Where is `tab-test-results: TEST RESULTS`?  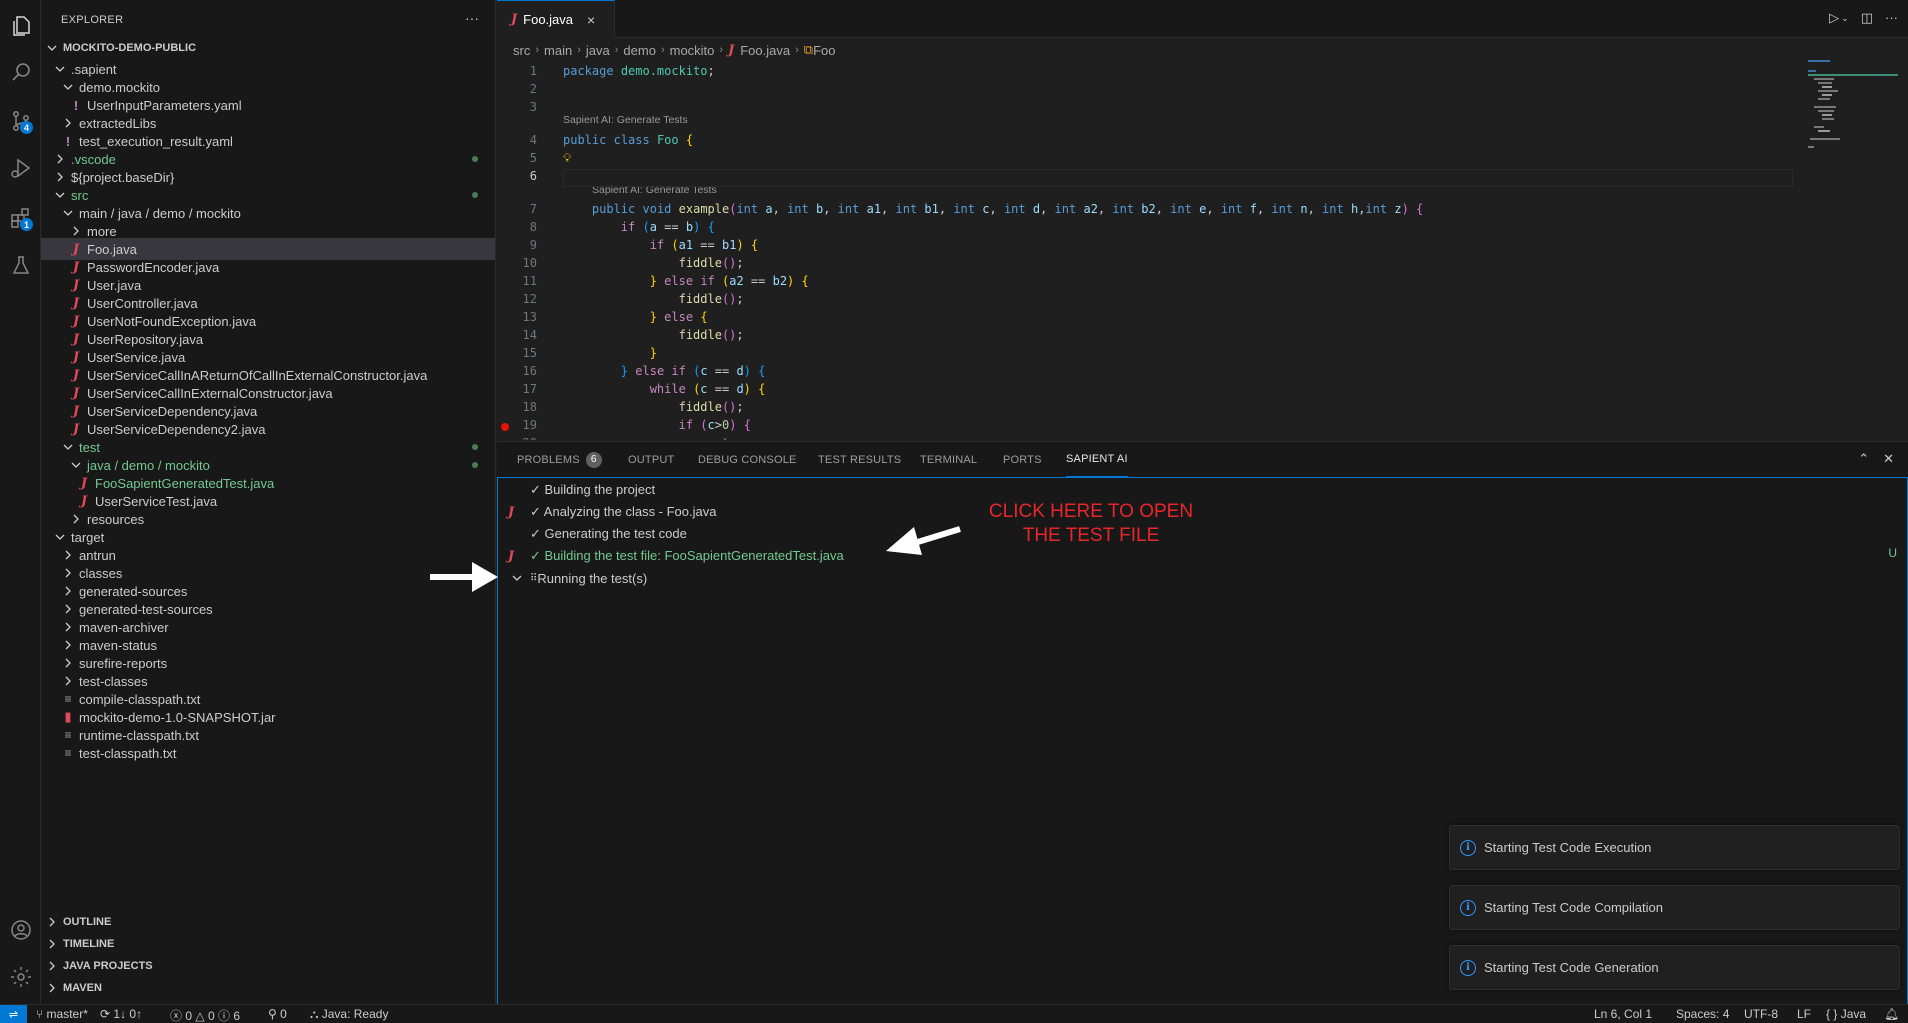 tab-test-results: TEST RESULTS is located at coordinates (859, 459).